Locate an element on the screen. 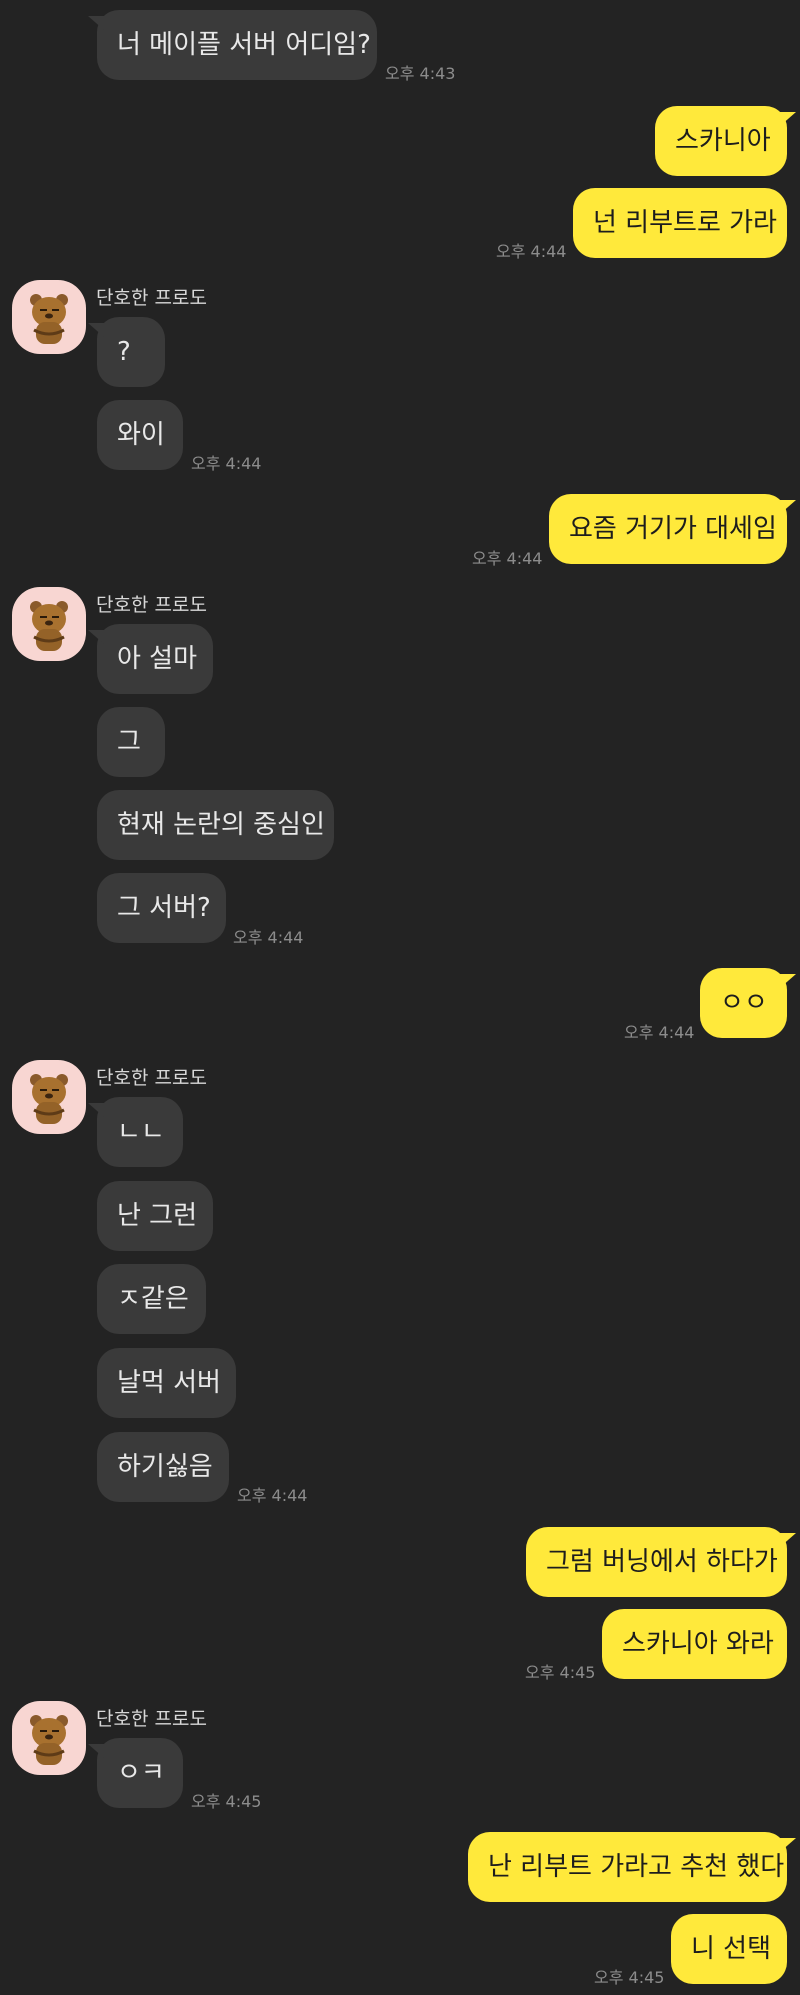 The image size is (800, 1995). incoming-message: 와이 is located at coordinates (140, 435).